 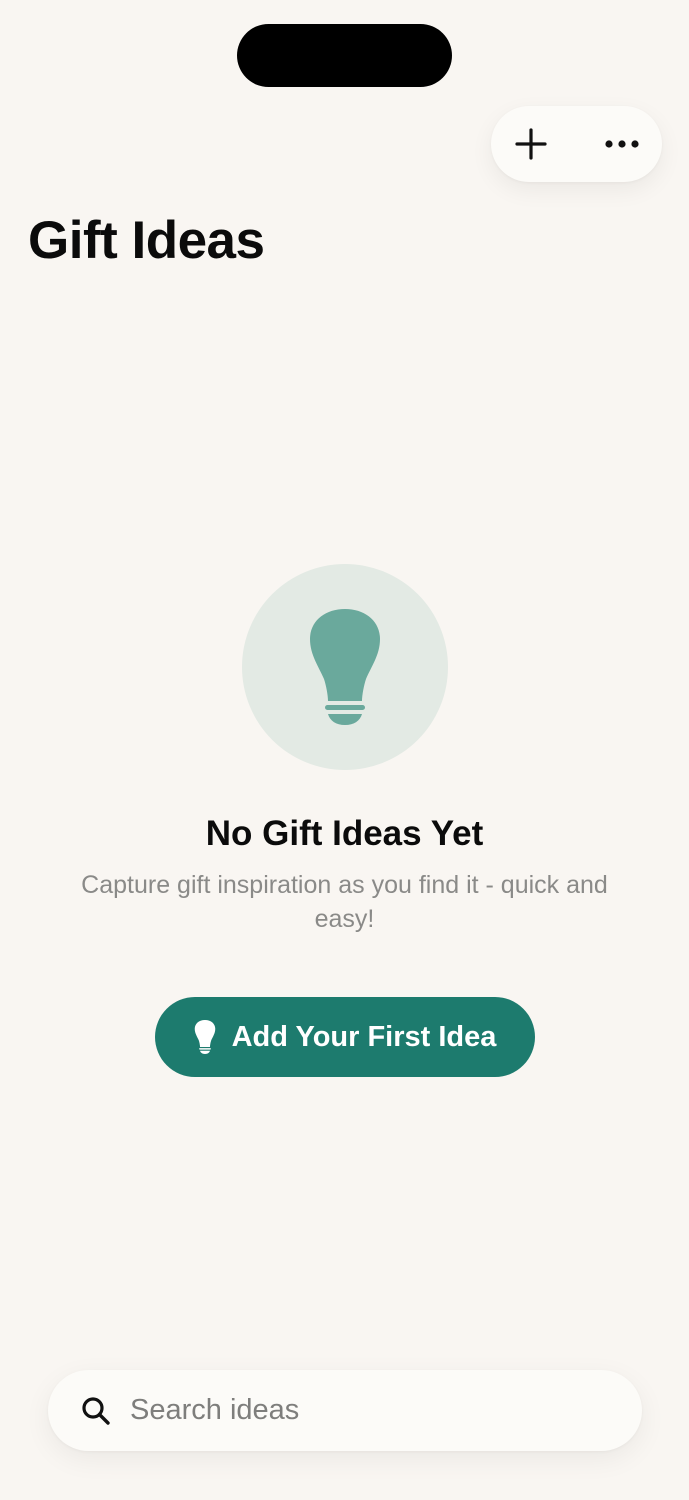 I want to click on ellipsis-icon, so click(x=622, y=144).